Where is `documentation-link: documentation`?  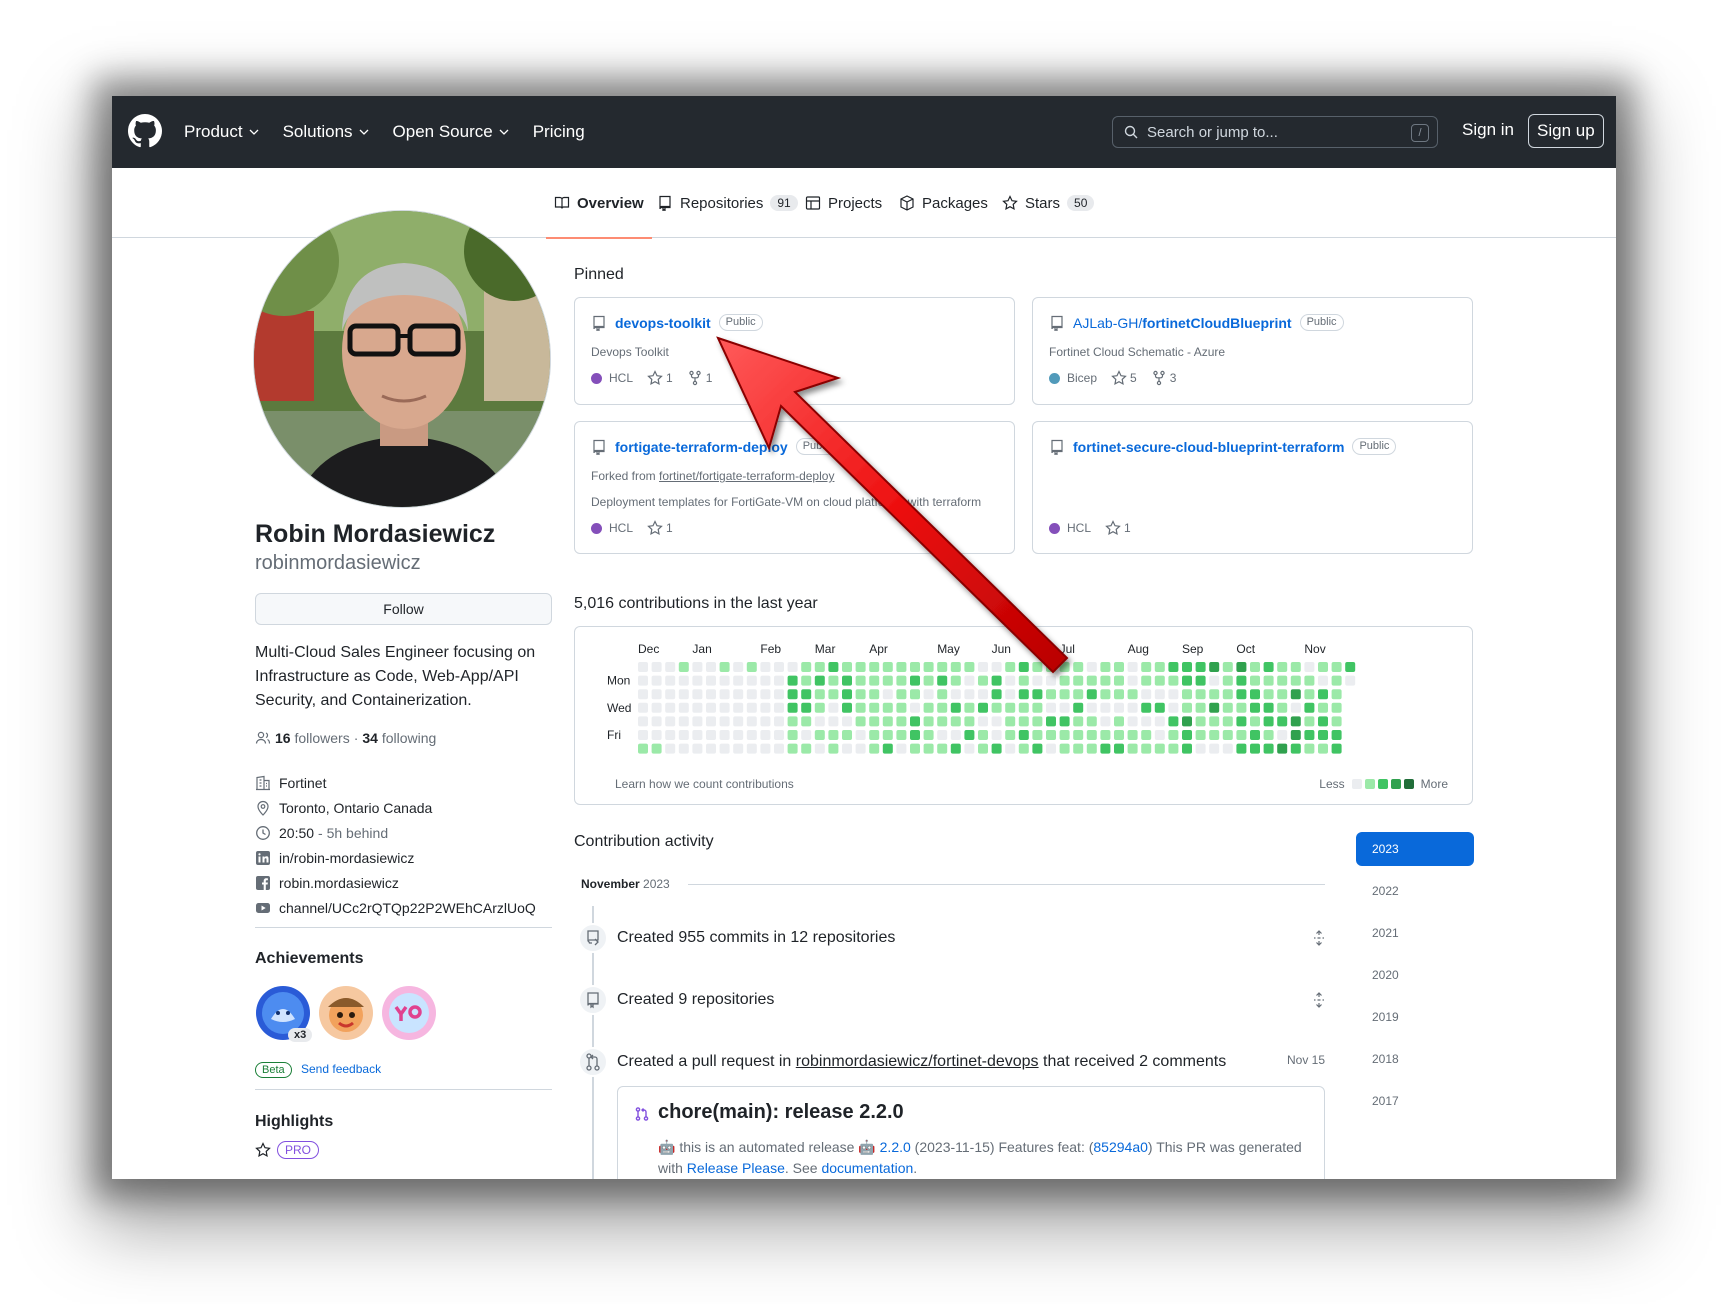 documentation-link: documentation is located at coordinates (867, 1168).